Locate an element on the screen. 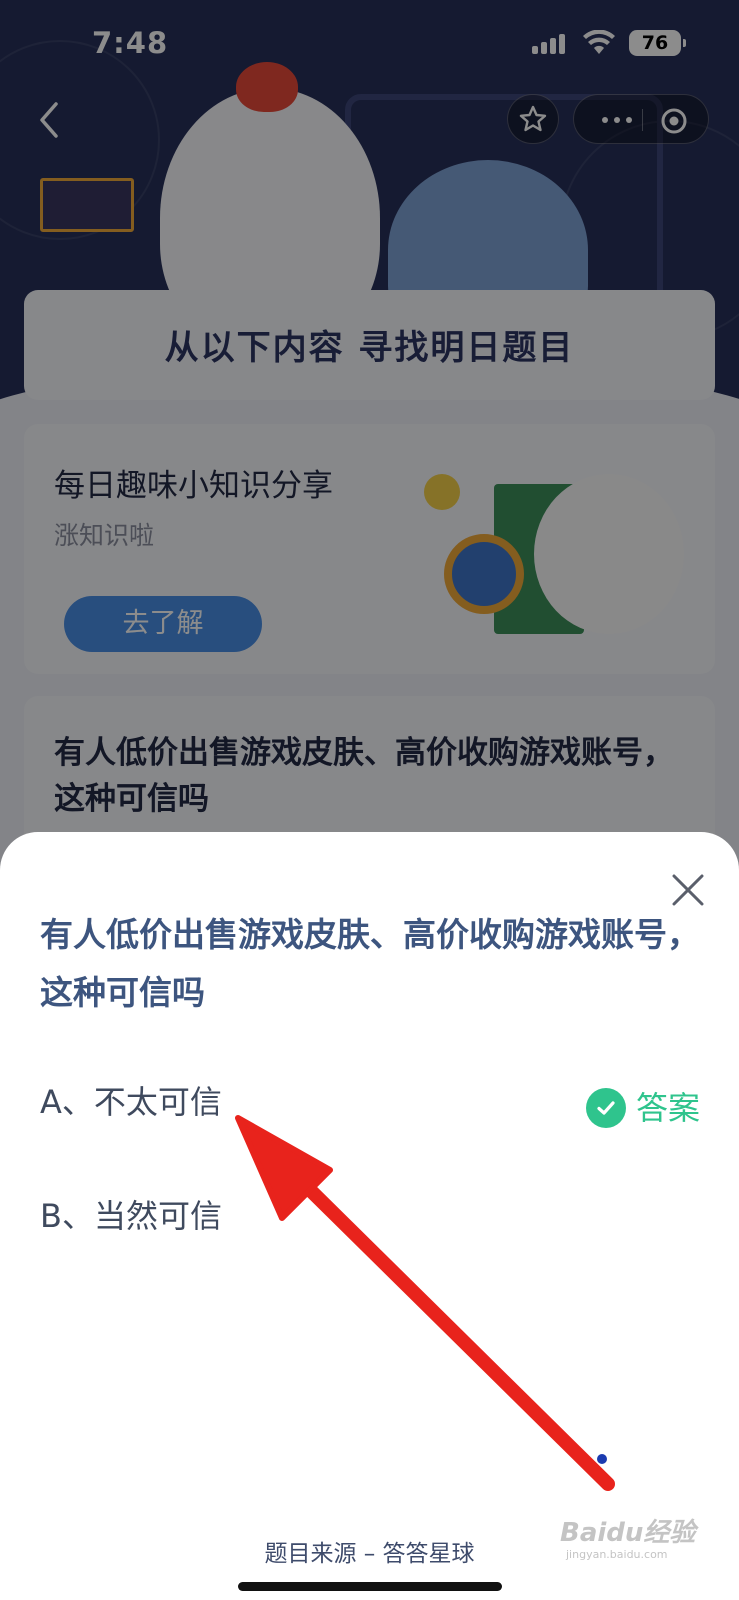 This screenshot has width=739, height=1600. home-indicator is located at coordinates (370, 1586).